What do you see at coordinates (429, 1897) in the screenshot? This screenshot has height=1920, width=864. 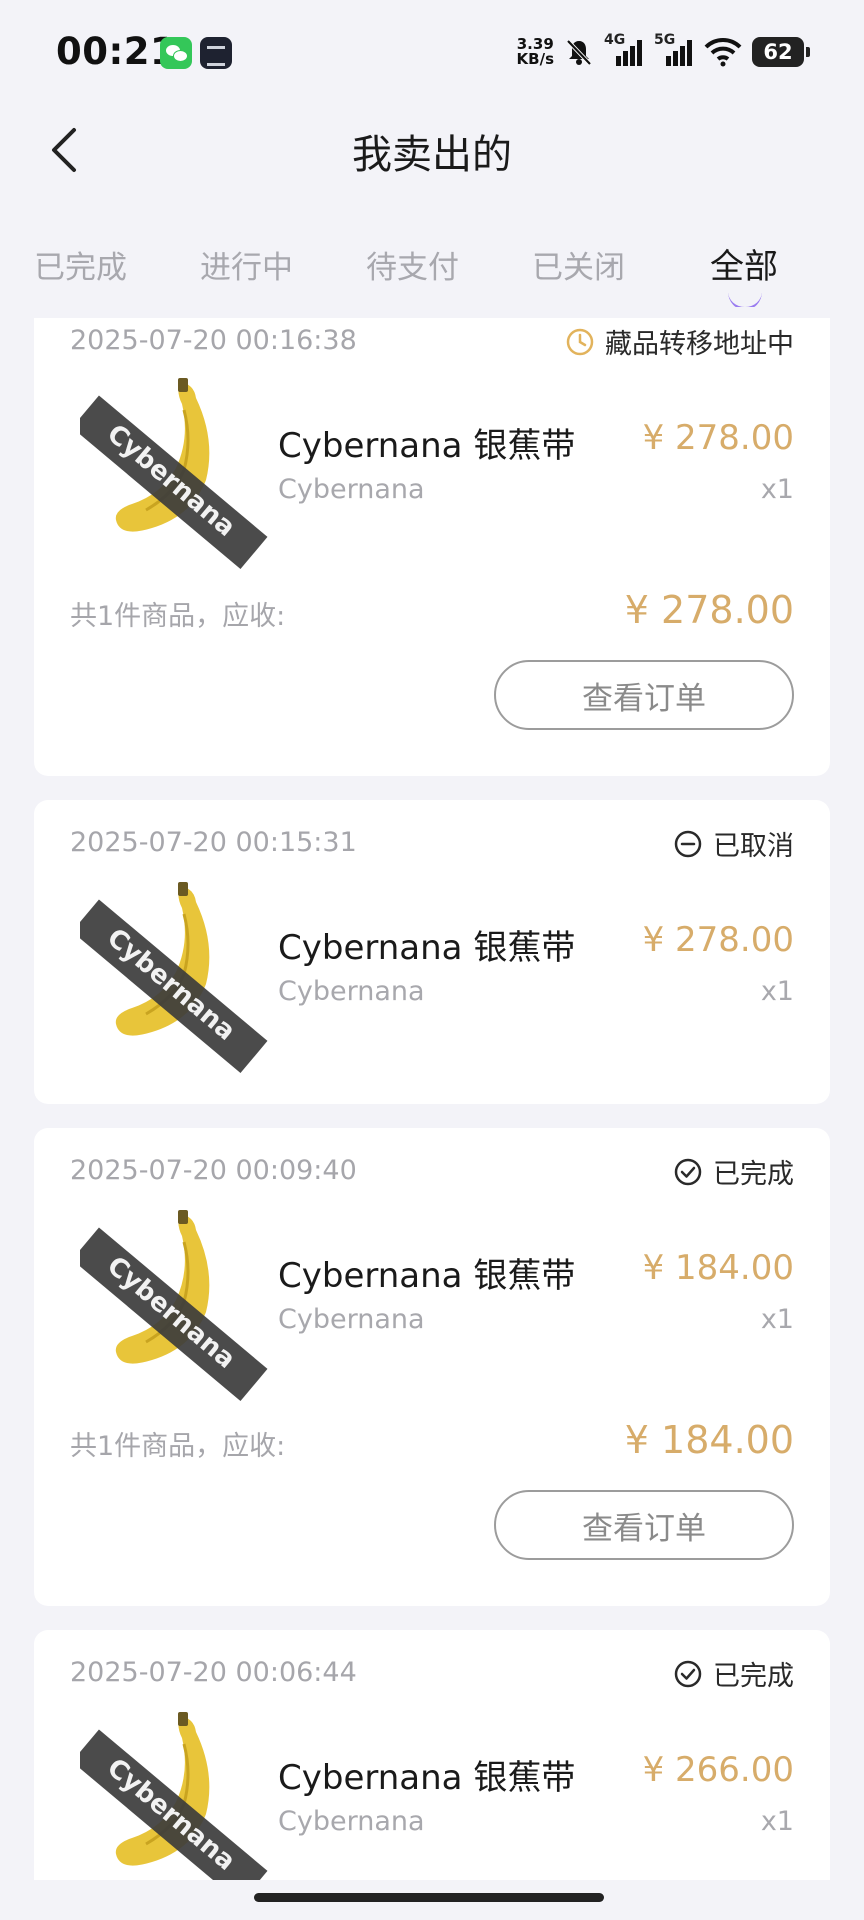 I see `home-indicator` at bounding box center [429, 1897].